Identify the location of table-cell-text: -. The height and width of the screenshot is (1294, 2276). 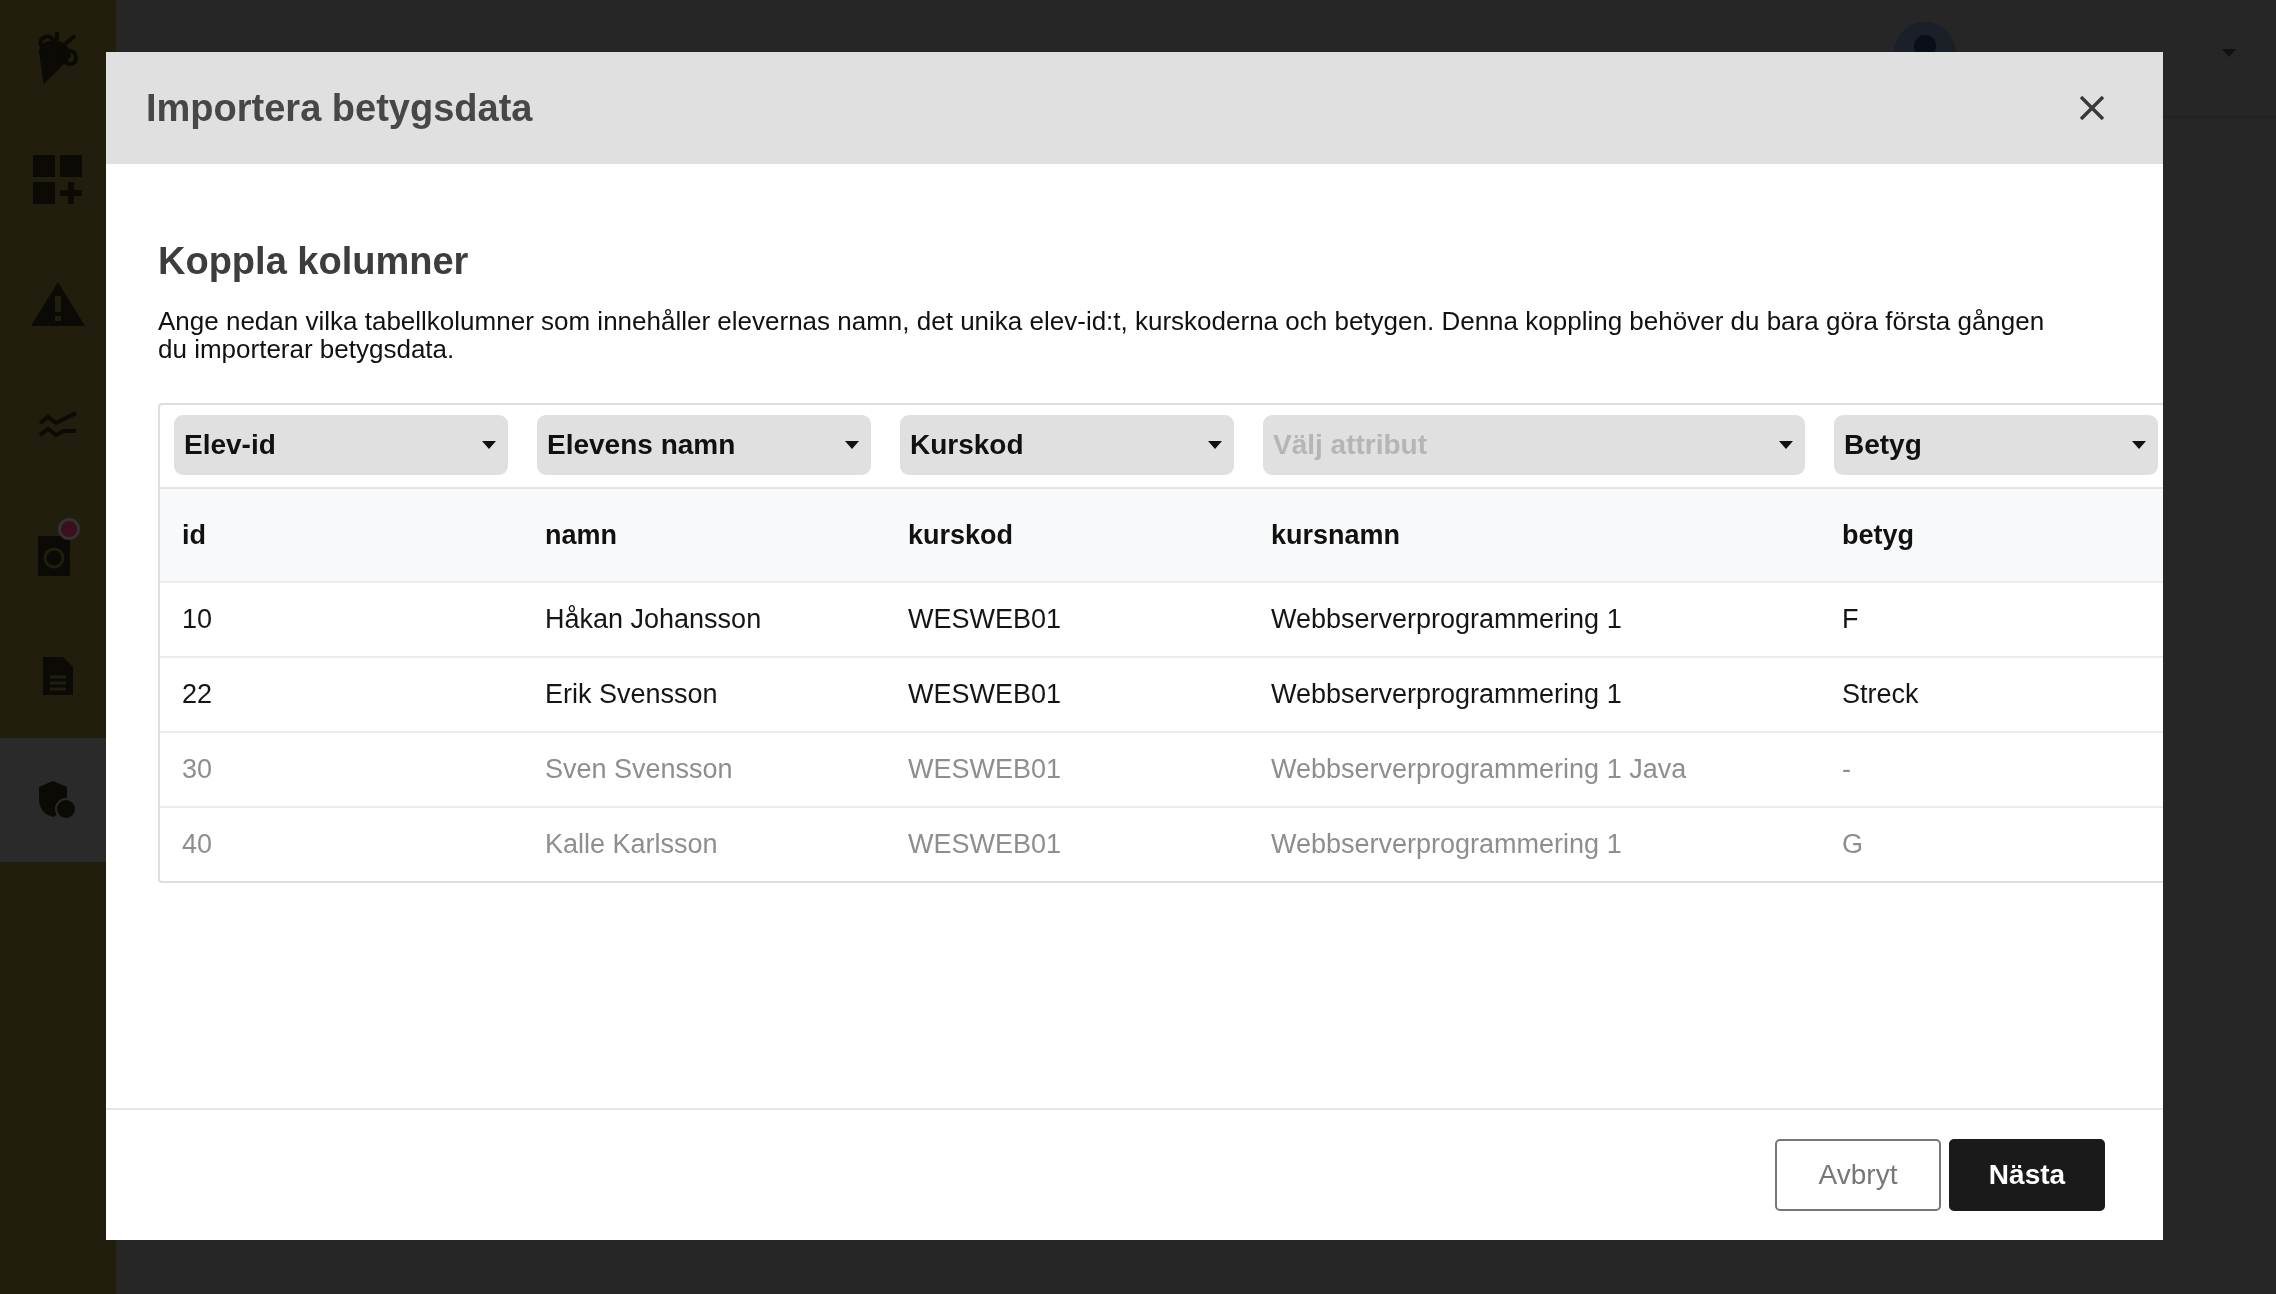
(1846, 769).